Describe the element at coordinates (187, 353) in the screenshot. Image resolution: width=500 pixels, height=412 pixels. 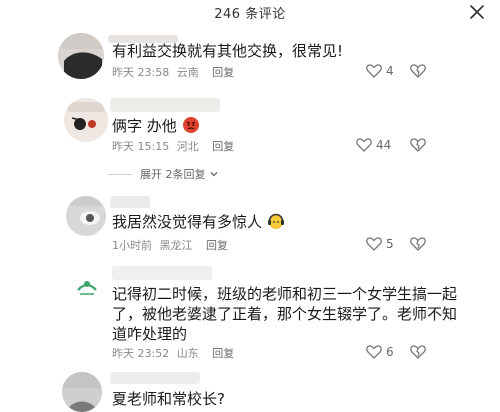
I see `comment-location: 山东` at that location.